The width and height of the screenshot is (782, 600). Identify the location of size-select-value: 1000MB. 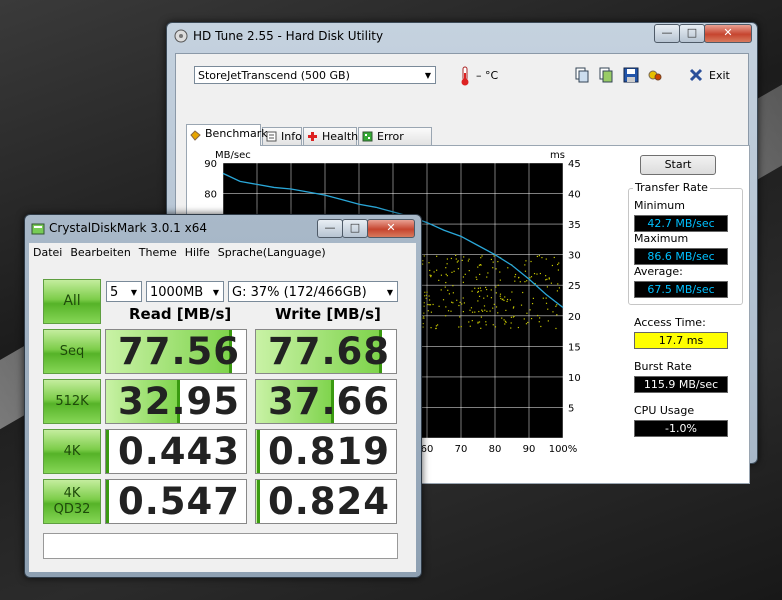
(177, 292).